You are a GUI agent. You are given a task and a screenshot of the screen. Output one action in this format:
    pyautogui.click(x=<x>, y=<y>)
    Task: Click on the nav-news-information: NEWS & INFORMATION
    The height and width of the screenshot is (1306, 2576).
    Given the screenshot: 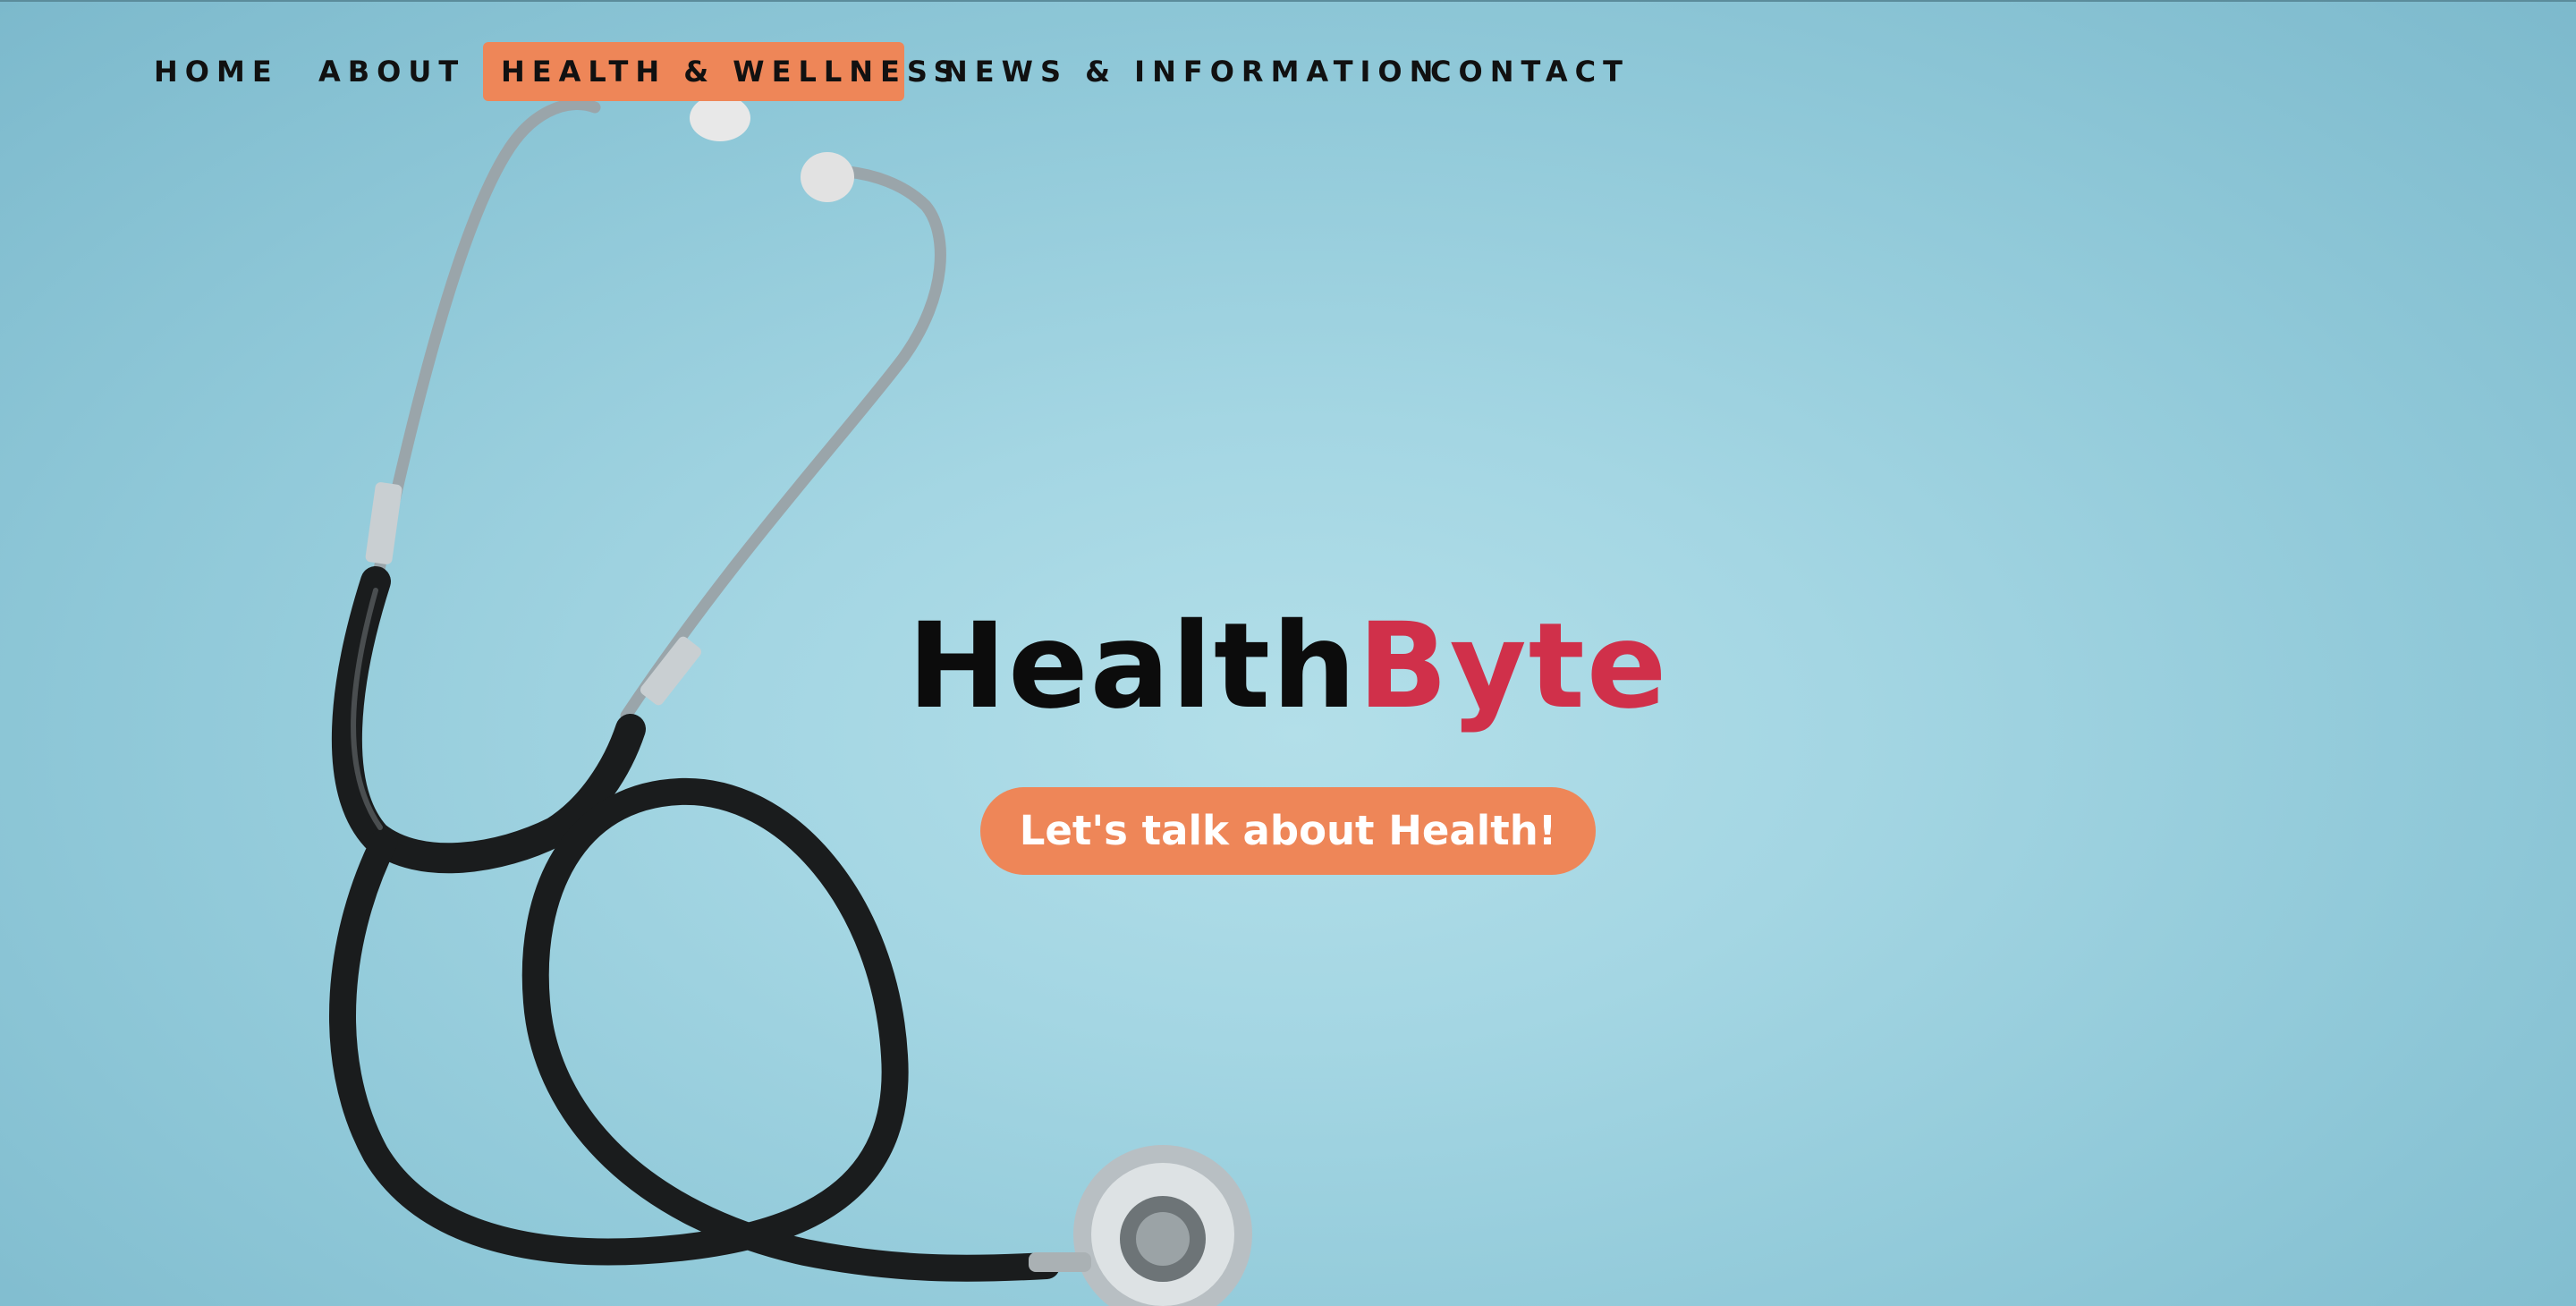 What is the action you would take?
    pyautogui.click(x=1192, y=72)
    